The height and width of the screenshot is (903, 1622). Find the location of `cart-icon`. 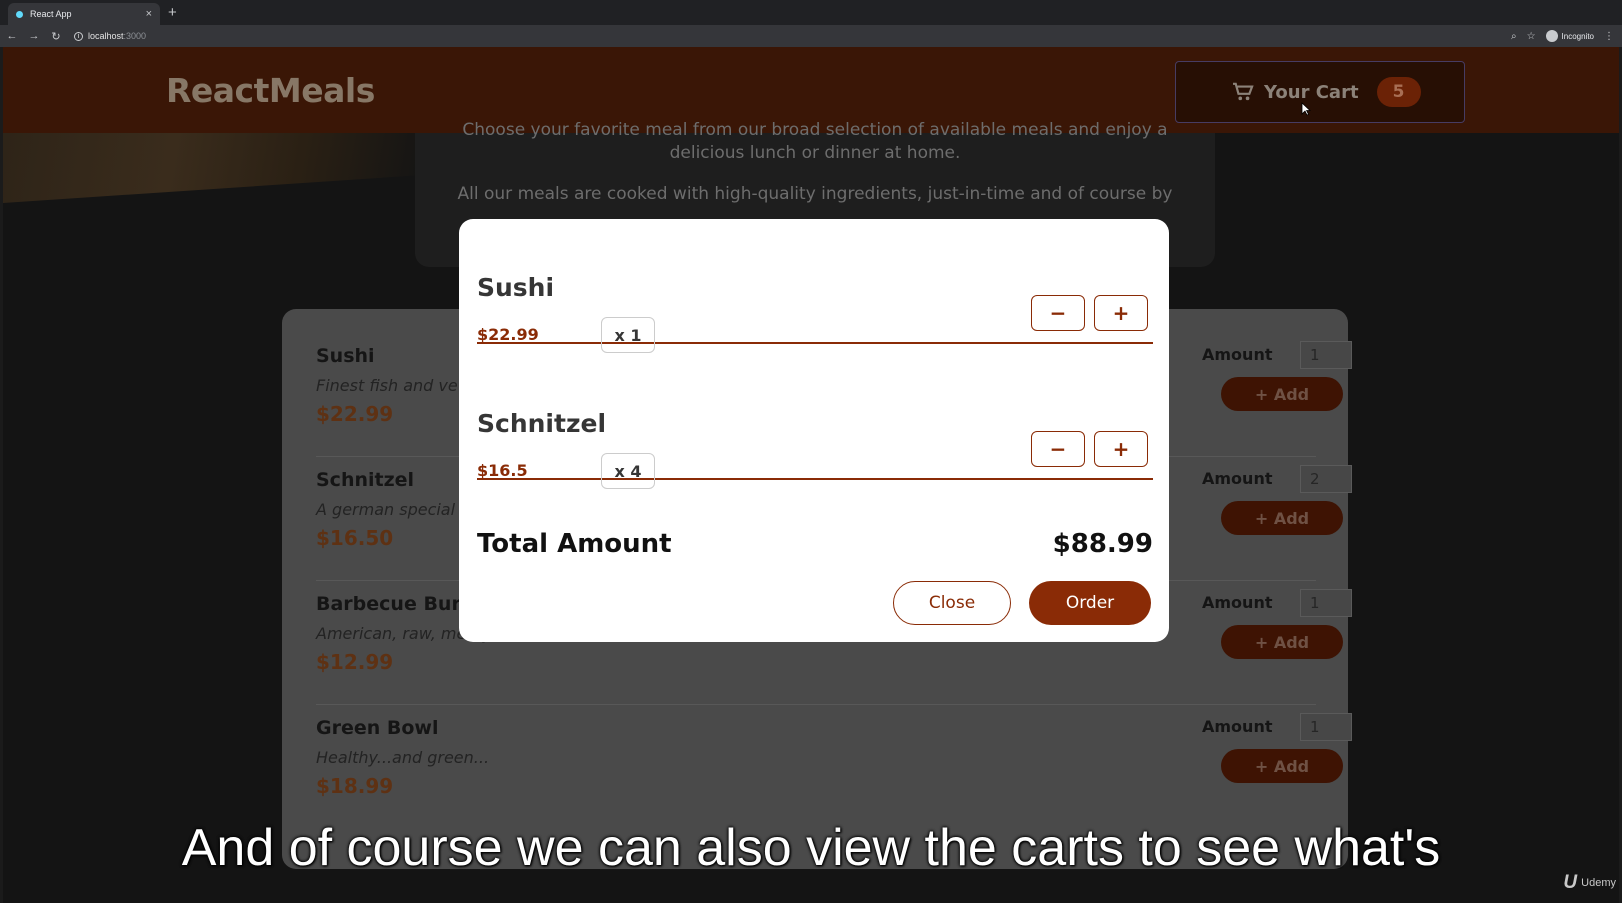

cart-icon is located at coordinates (1243, 91).